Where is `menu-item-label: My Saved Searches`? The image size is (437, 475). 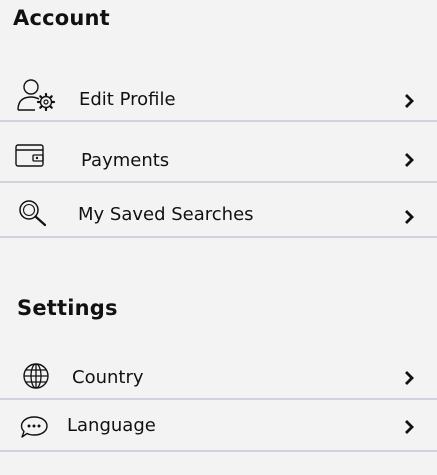
menu-item-label: My Saved Searches is located at coordinates (166, 214).